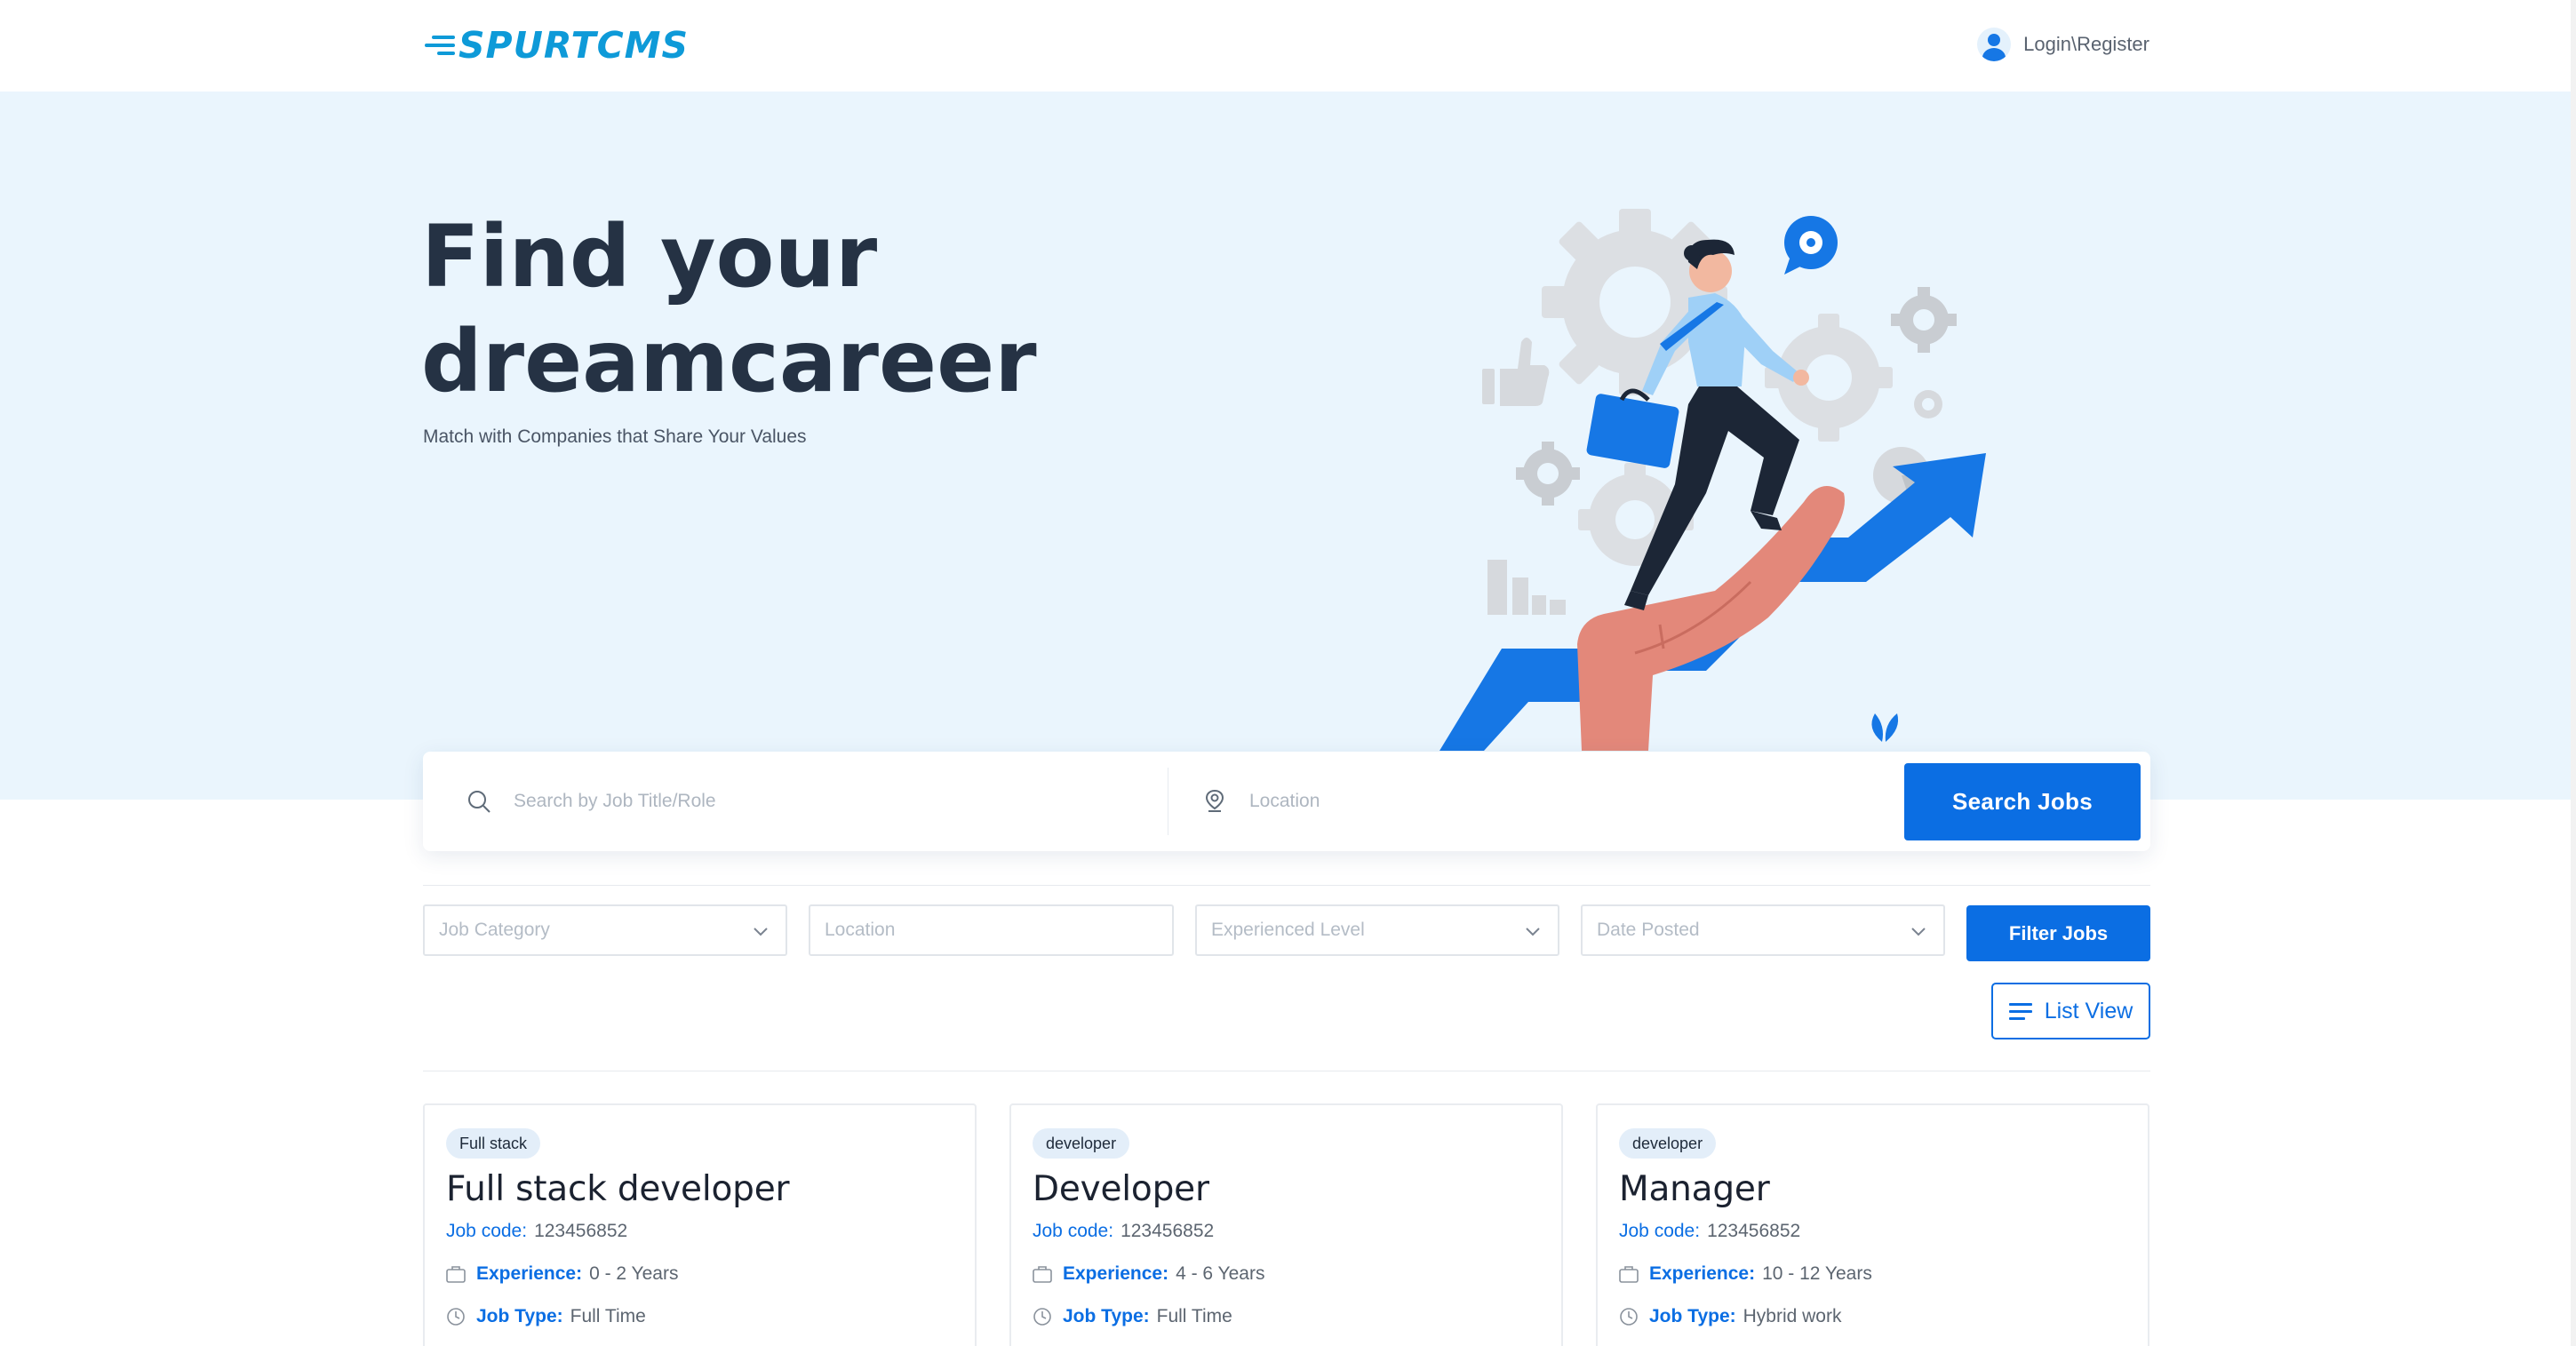 Image resolution: width=2576 pixels, height=1346 pixels. What do you see at coordinates (2020, 1012) in the screenshot?
I see `list-lines-icon` at bounding box center [2020, 1012].